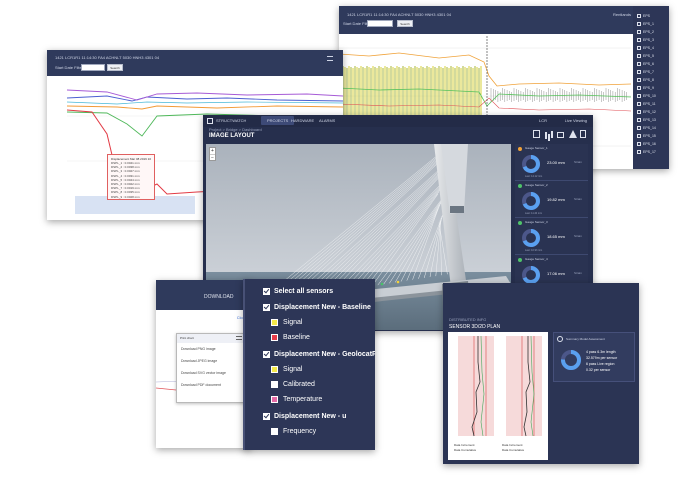 The width and height of the screenshot is (697, 477). Describe the element at coordinates (380, 23) in the screenshot. I see `top-right-date-input` at that location.